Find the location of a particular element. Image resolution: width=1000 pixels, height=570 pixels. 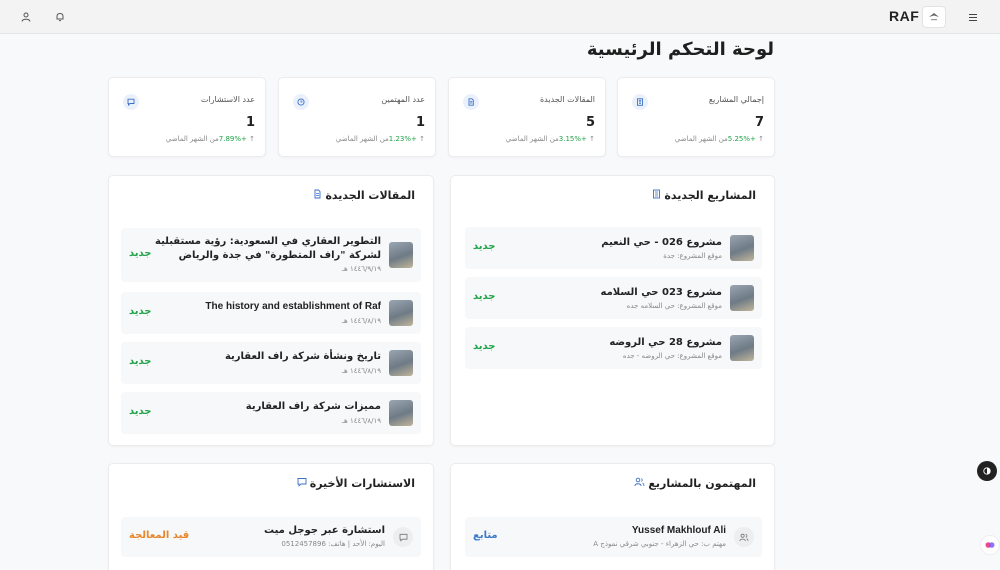

stat-label: إجمالي المشاريع is located at coordinates (736, 99).